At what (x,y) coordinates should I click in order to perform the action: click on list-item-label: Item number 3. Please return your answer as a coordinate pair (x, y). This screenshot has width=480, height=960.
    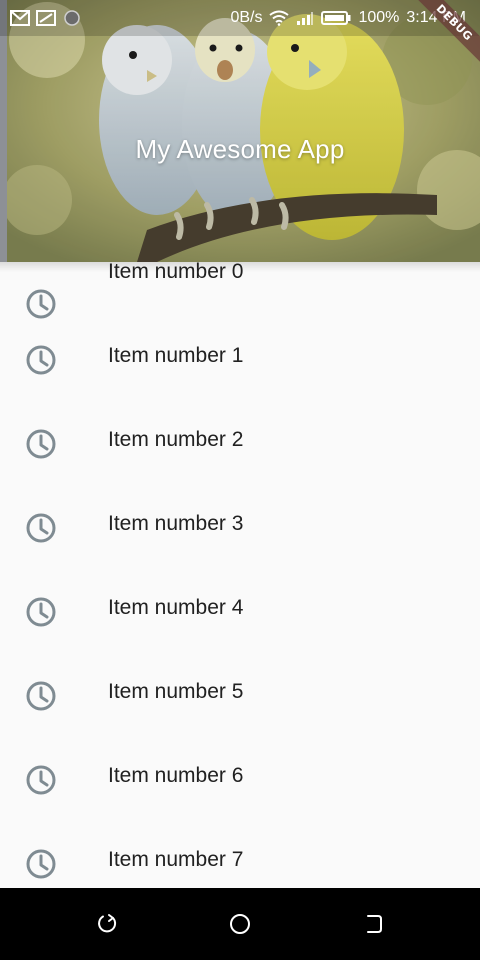
    Looking at the image, I should click on (176, 523).